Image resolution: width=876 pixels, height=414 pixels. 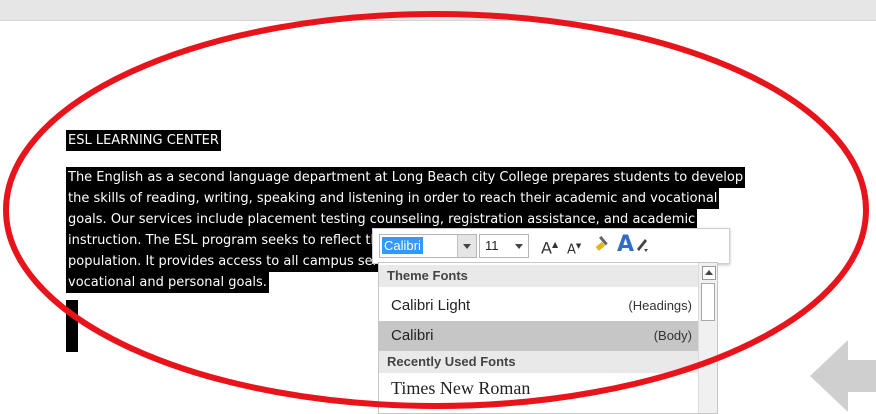 What do you see at coordinates (660, 305) in the screenshot?
I see `font-option-role: (Headings)` at bounding box center [660, 305].